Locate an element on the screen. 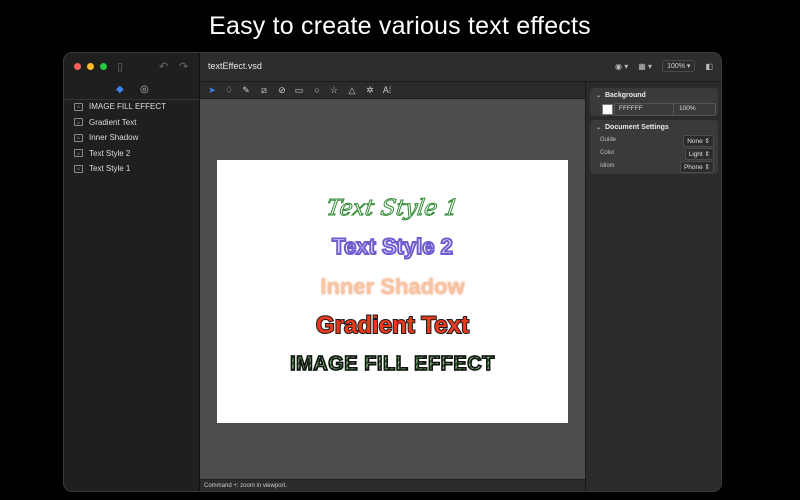  pen-tool-icon: ♢ is located at coordinates (229, 90).